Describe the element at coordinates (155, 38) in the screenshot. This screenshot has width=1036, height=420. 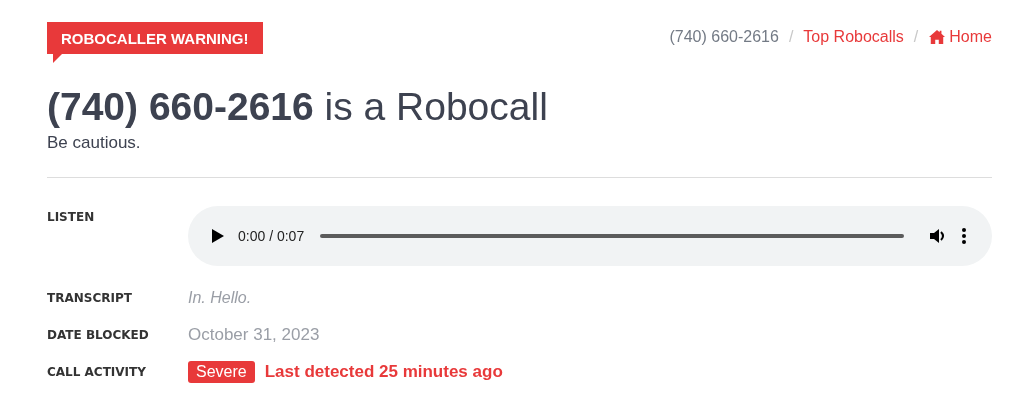
I see `warning-badge: ROBOCALLER WARNING!` at that location.